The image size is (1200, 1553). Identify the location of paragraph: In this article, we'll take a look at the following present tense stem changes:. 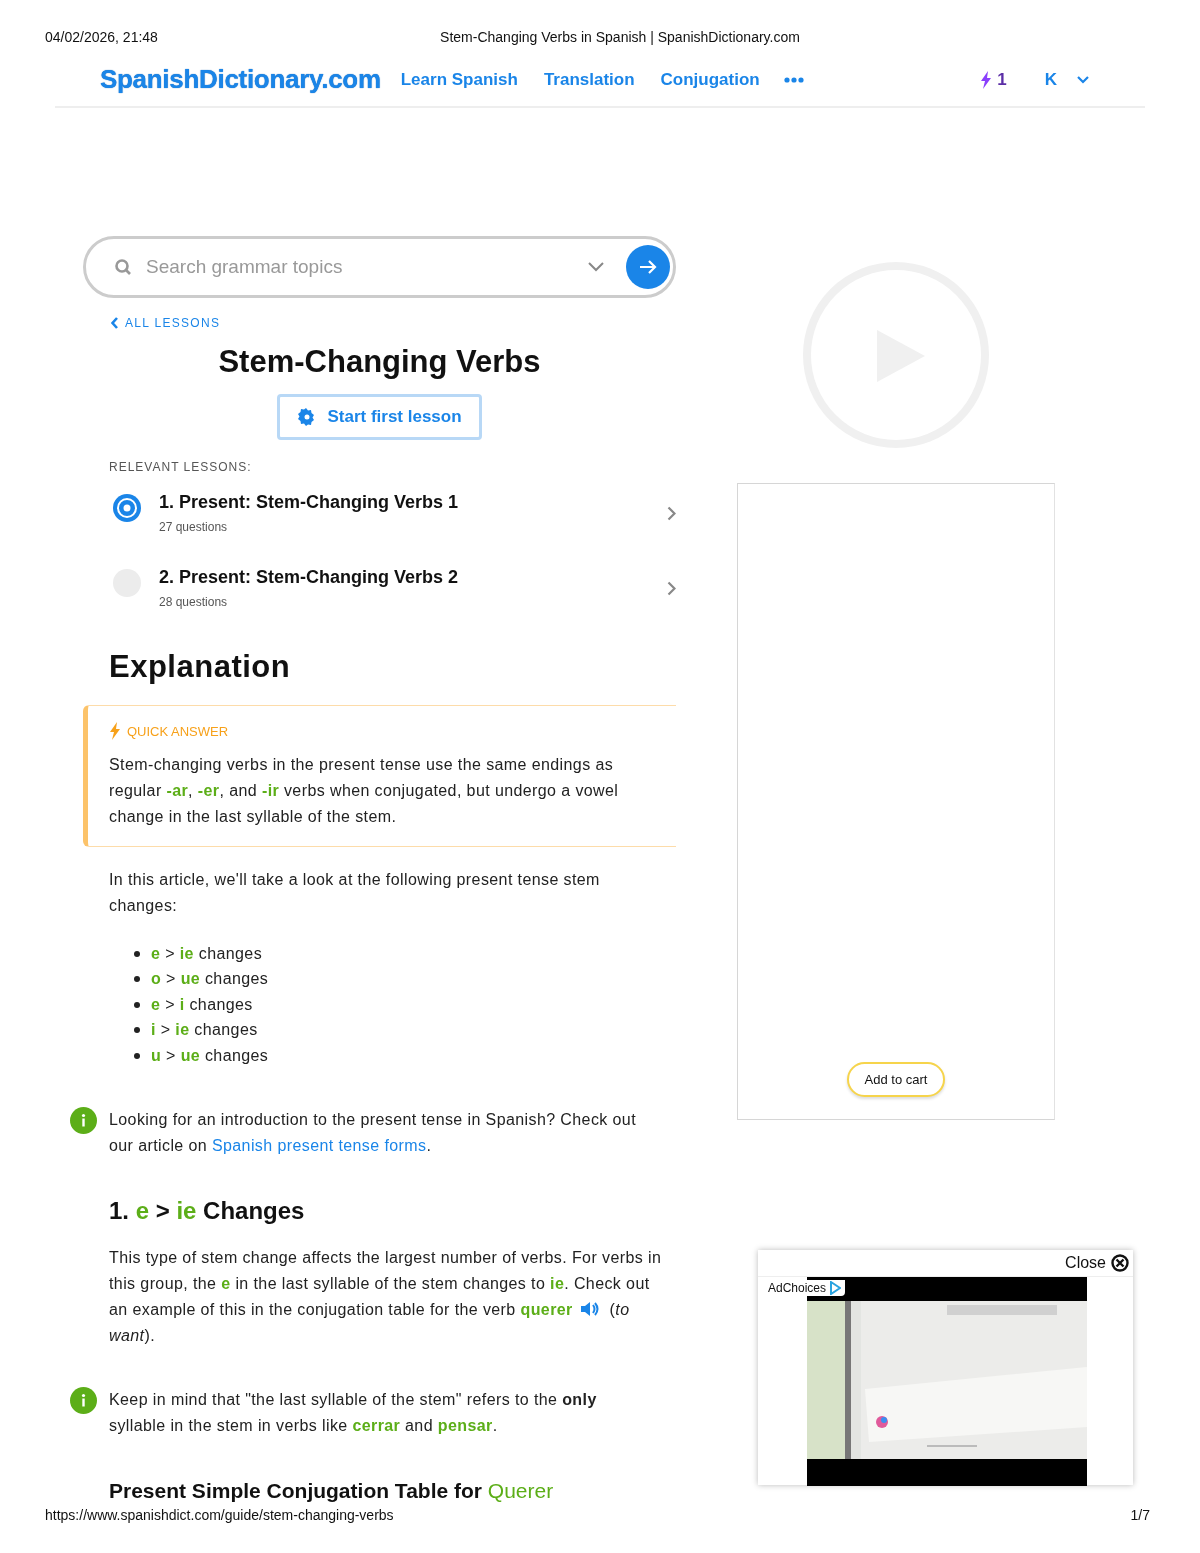
(355, 893).